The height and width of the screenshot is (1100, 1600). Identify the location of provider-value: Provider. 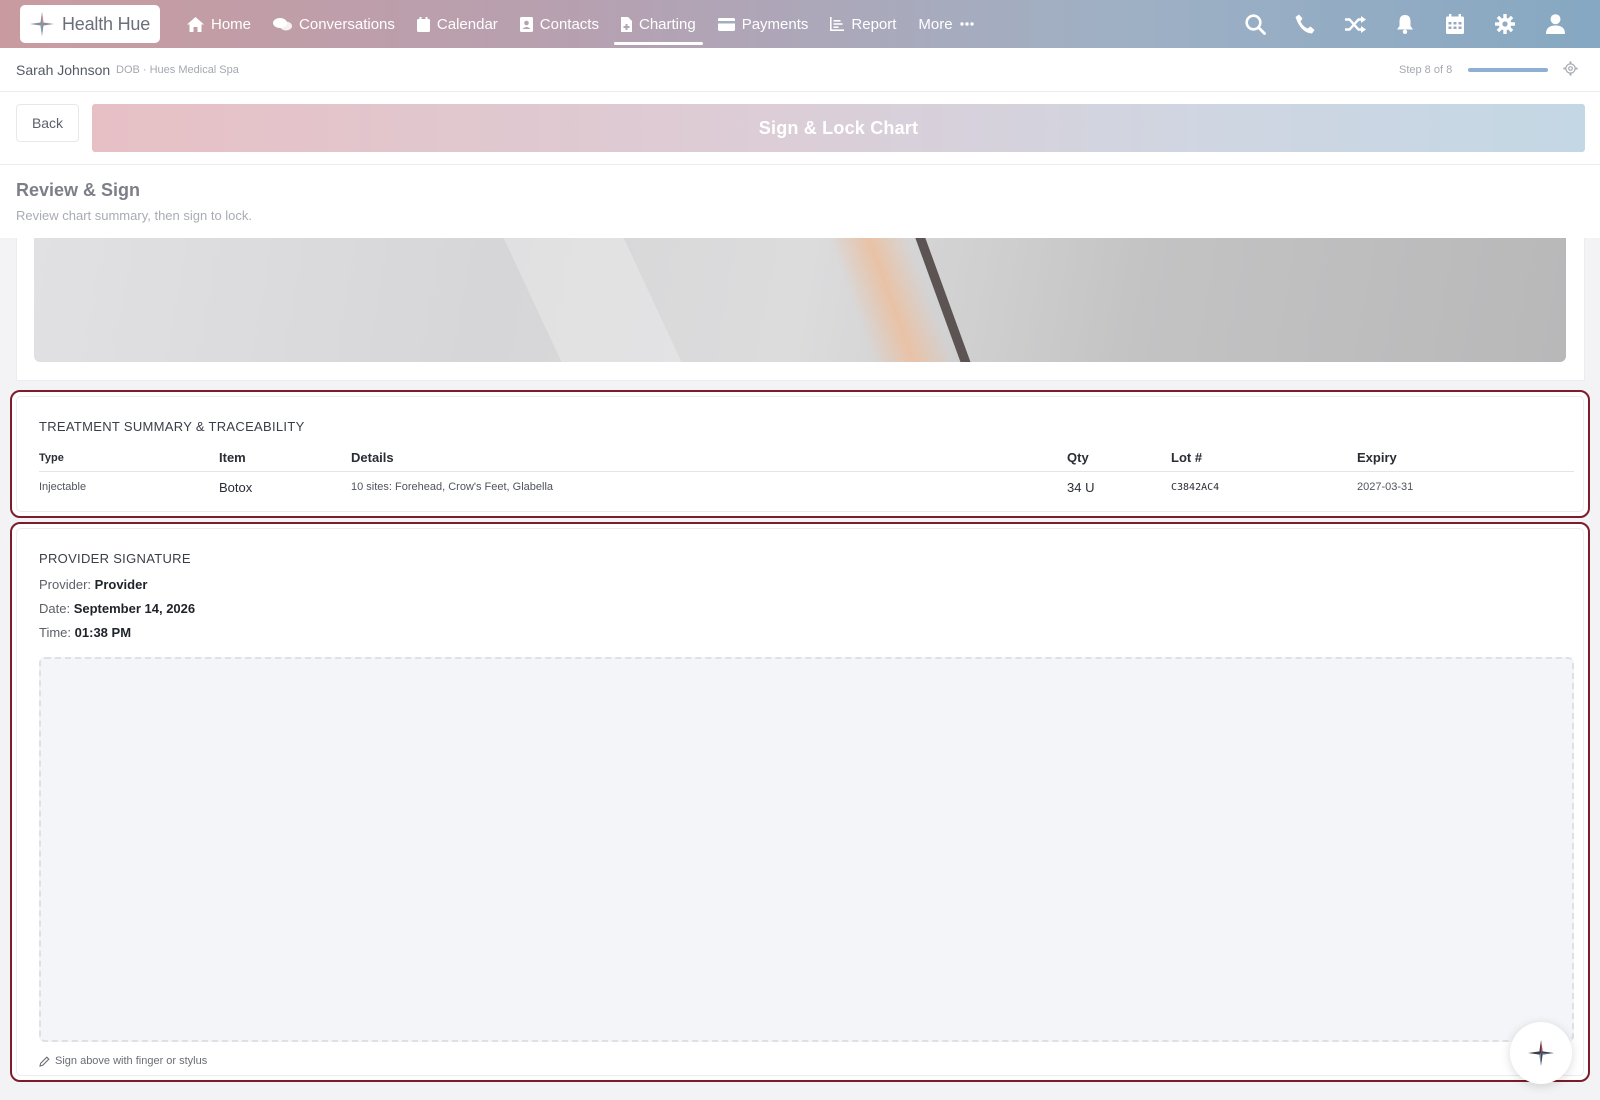
(121, 584).